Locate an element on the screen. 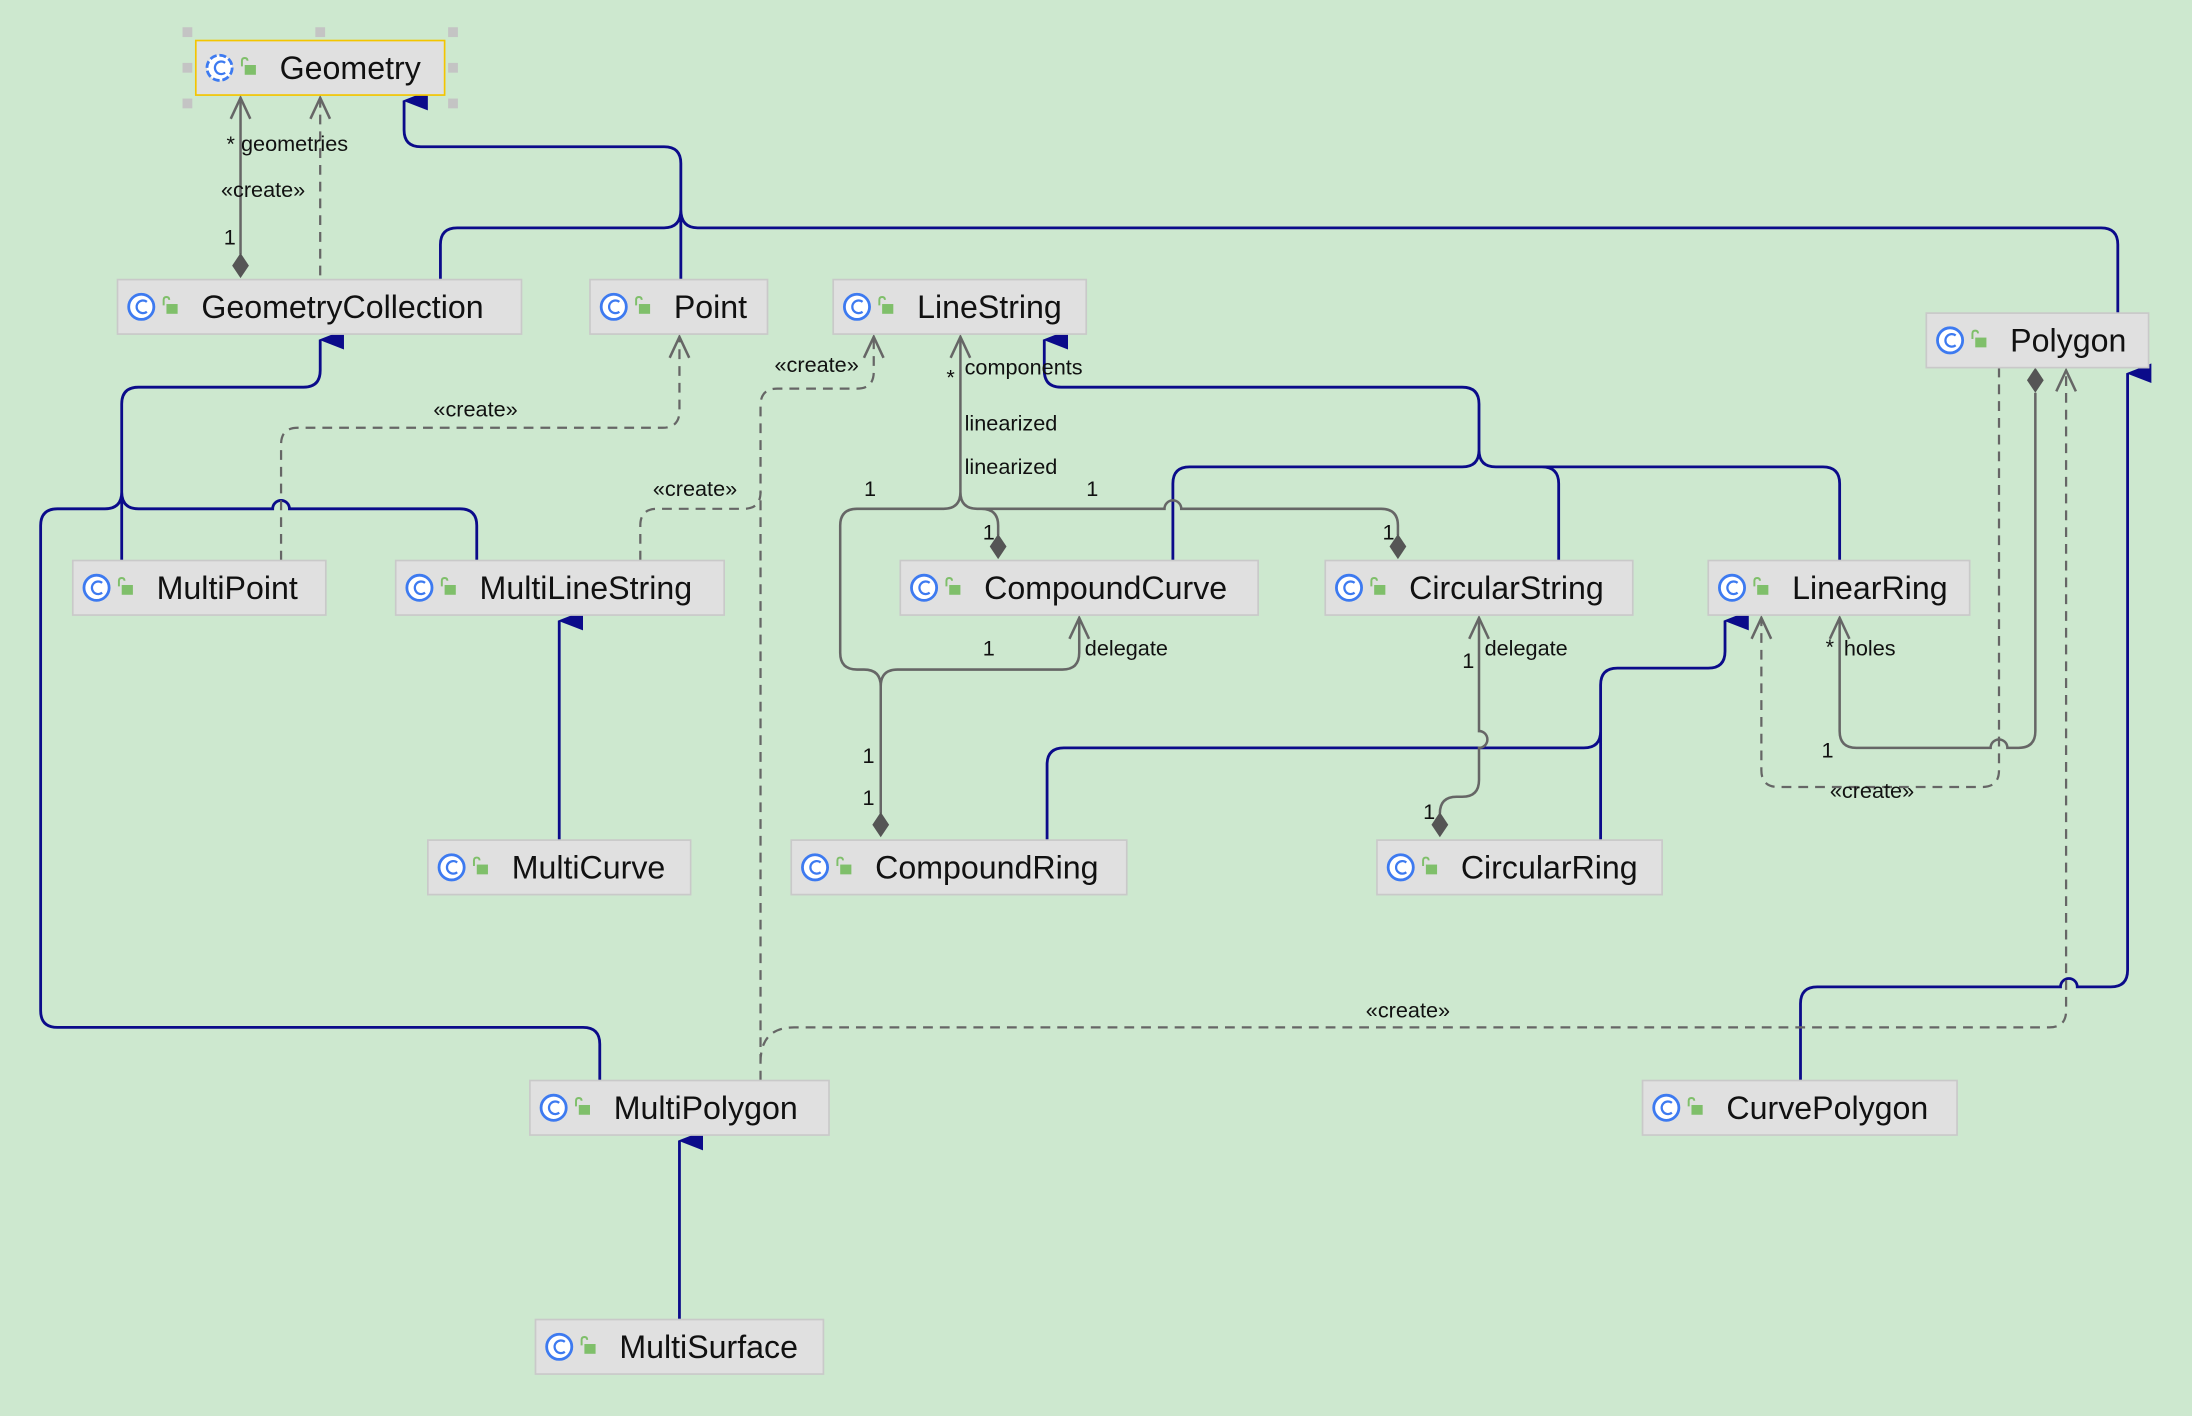 The image size is (2192, 1416). class-node-circularstring: CircularString is located at coordinates (1479, 587).